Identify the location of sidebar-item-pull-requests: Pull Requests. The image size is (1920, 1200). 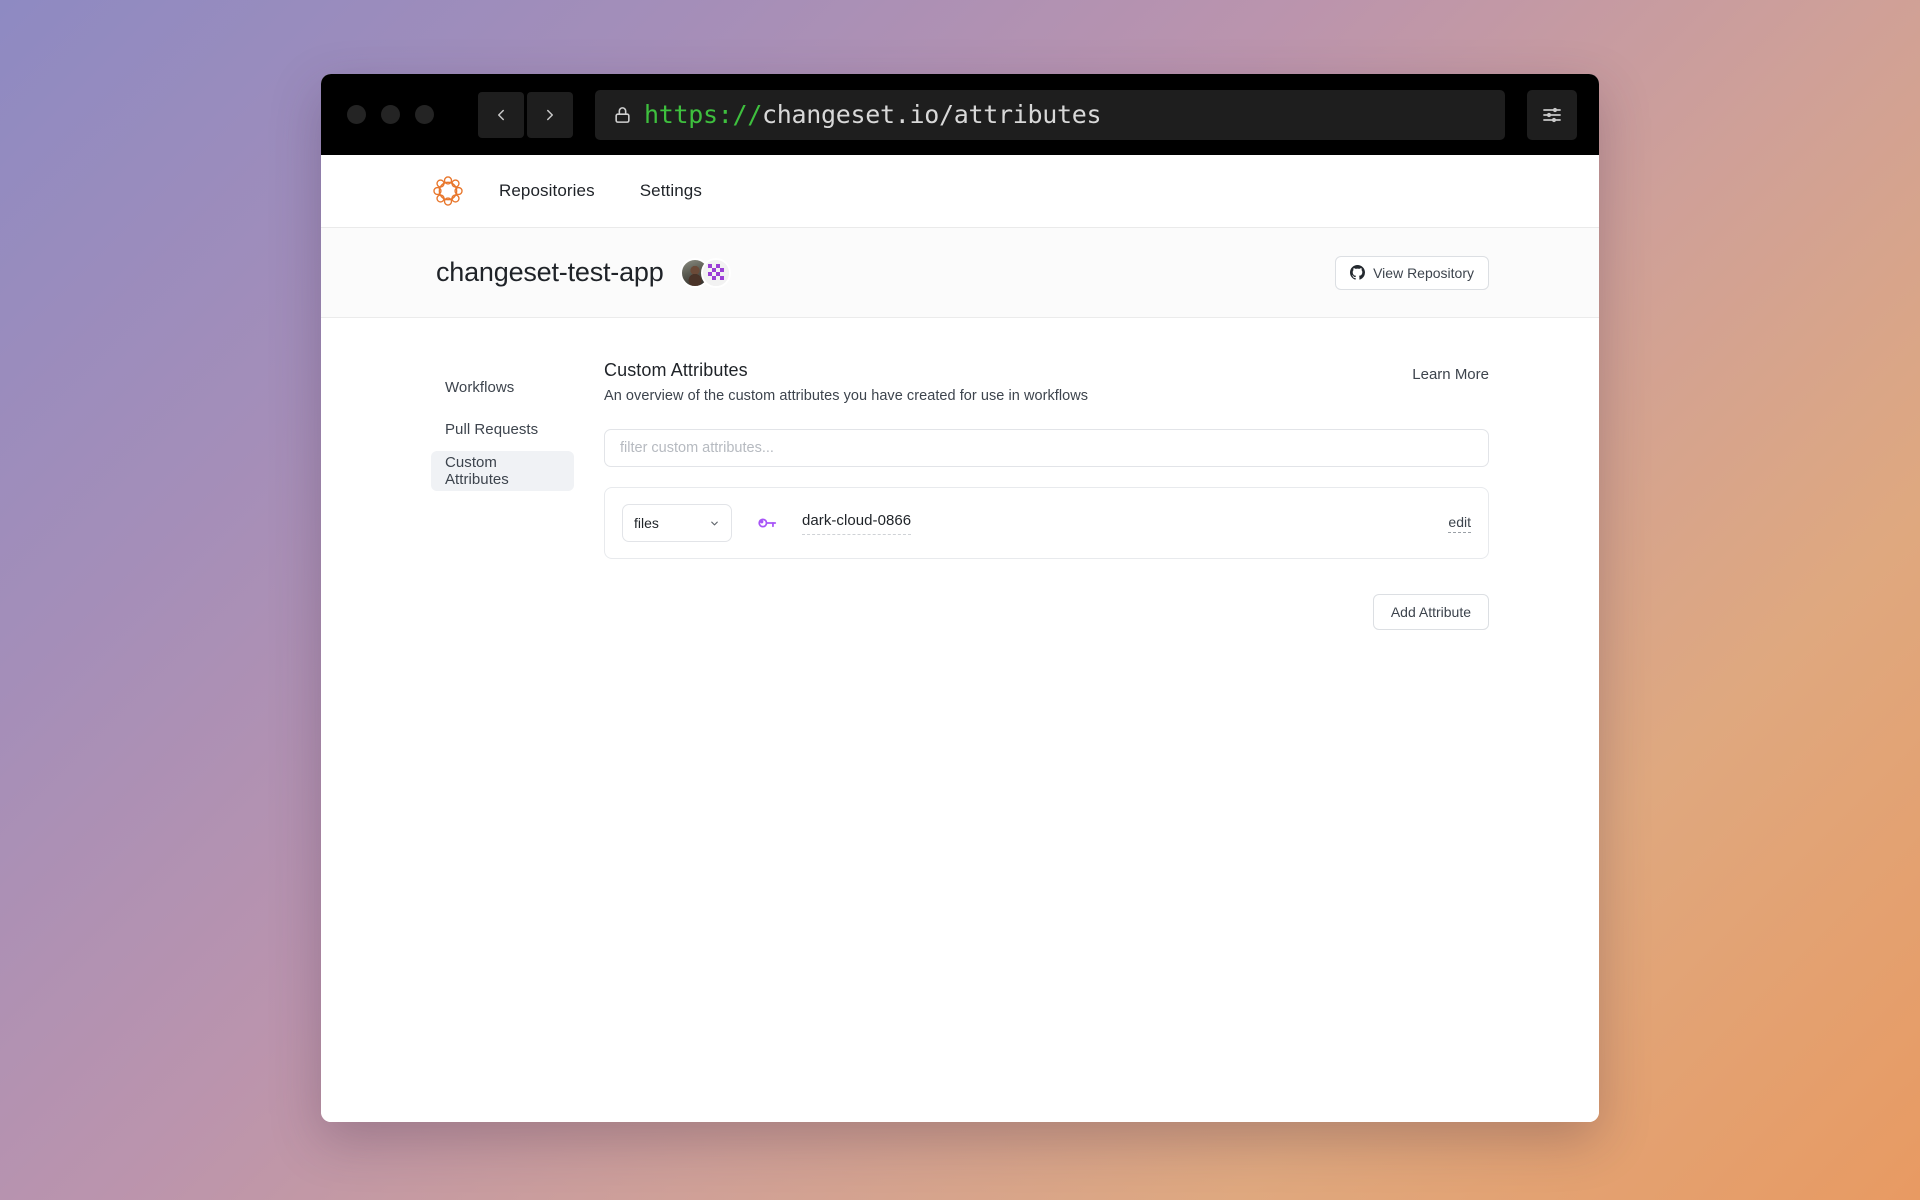
(502, 429).